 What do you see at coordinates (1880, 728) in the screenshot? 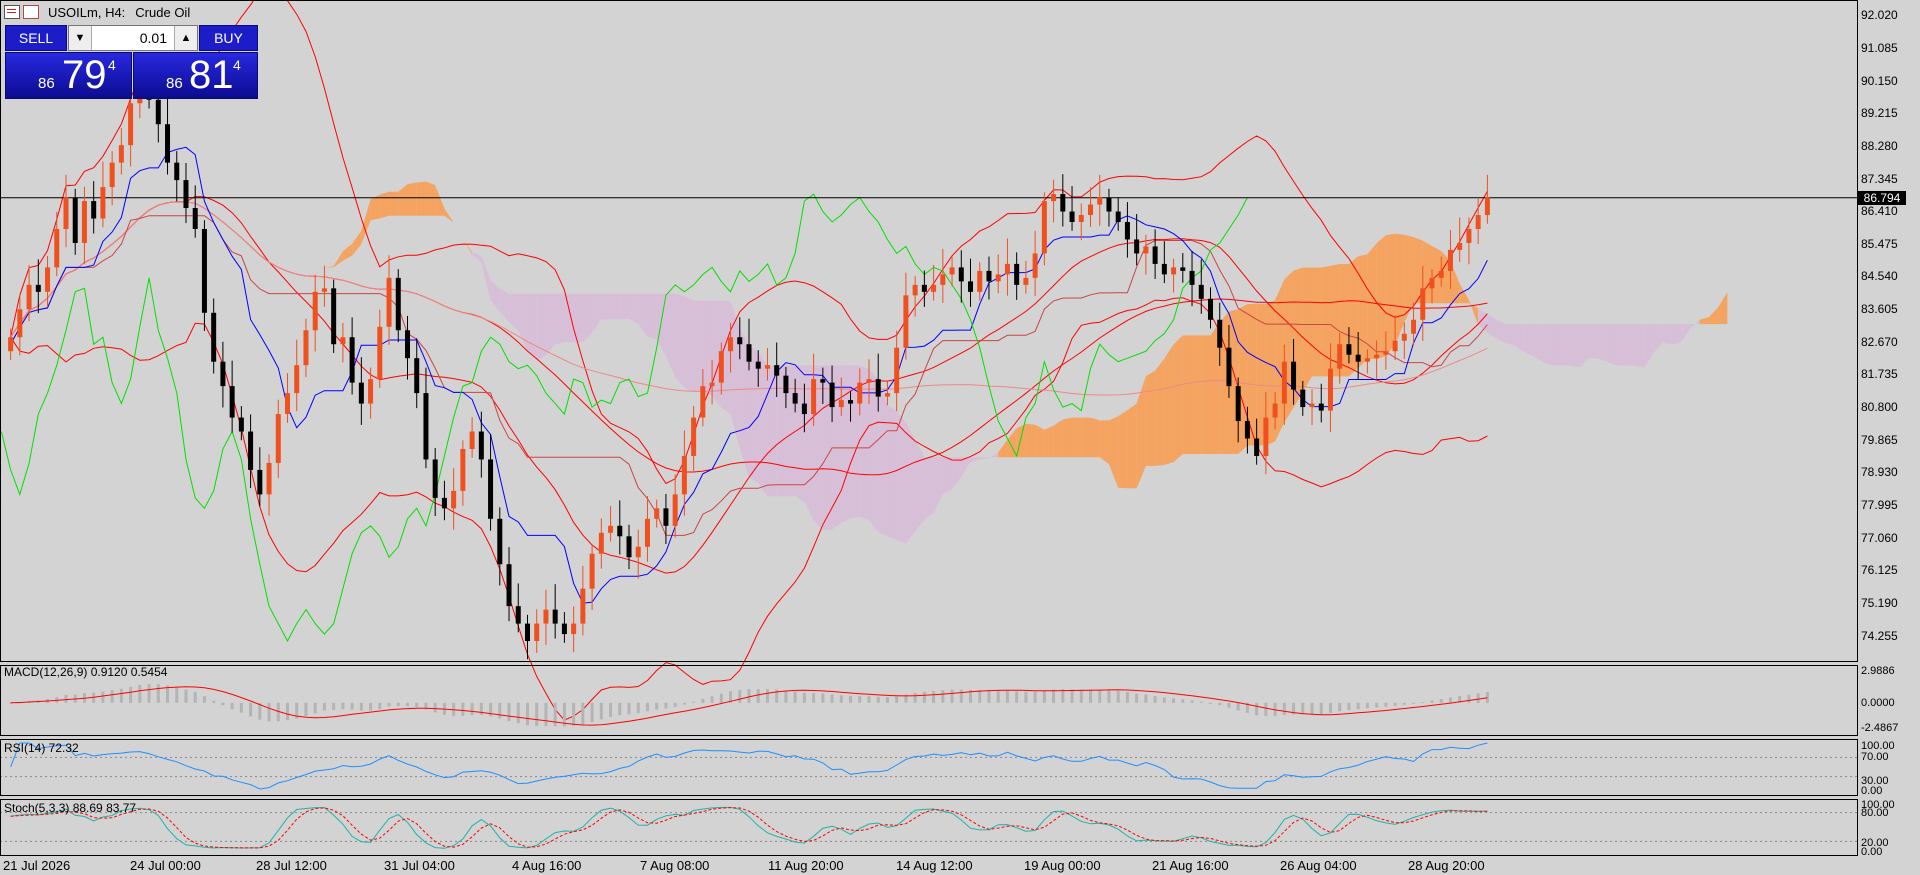
I see `indicator-level-label: -2.4867` at bounding box center [1880, 728].